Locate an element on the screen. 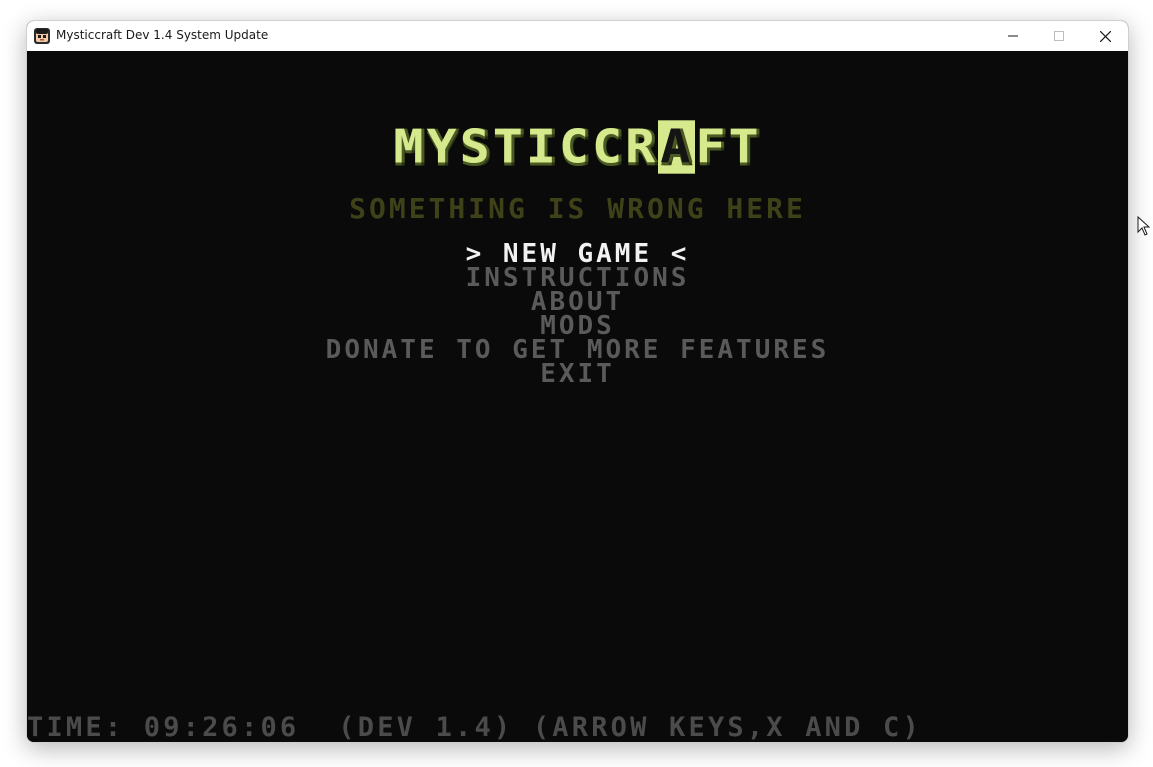  logo-text: MYSTICCRAFT is located at coordinates (577, 147).